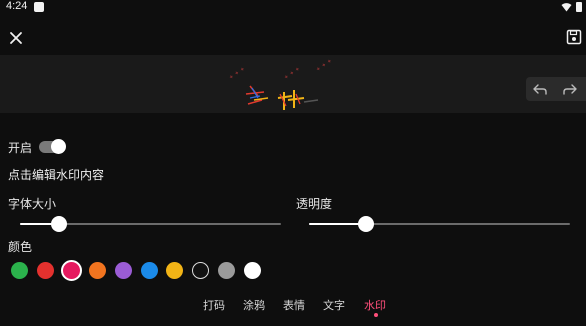  What do you see at coordinates (334, 305) in the screenshot?
I see `tab-4: 文字` at bounding box center [334, 305].